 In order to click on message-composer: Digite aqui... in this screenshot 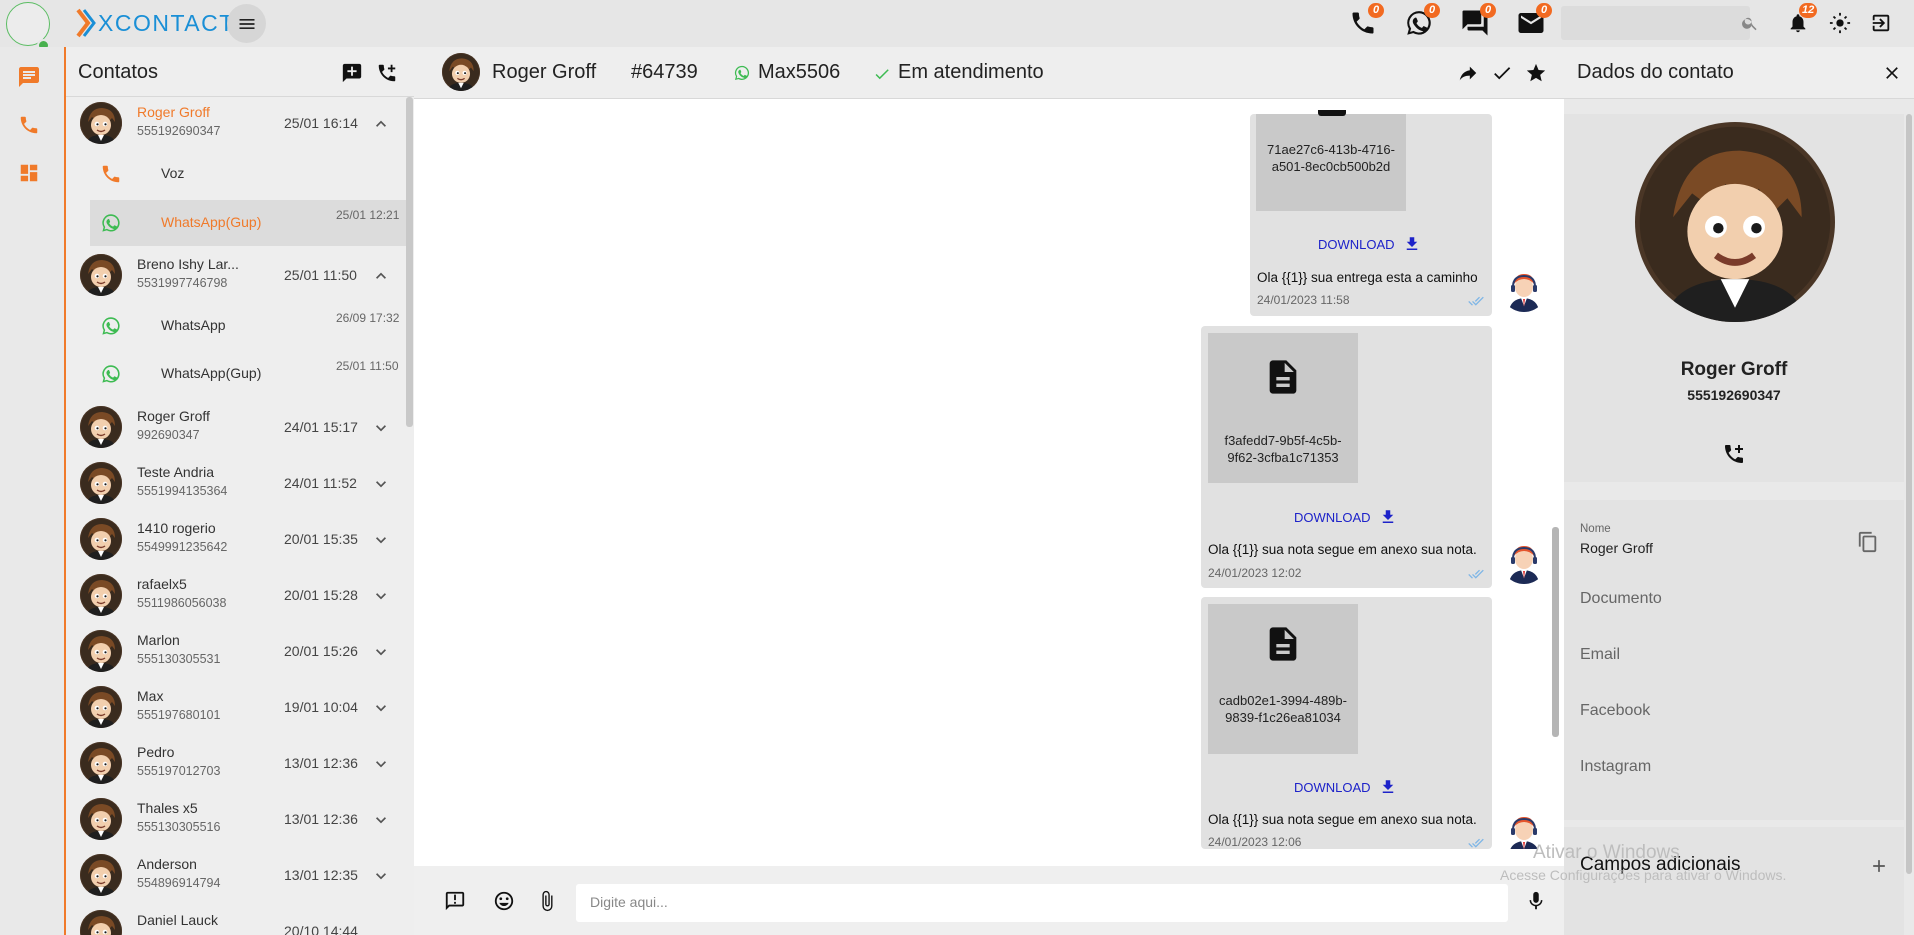, I will do `click(989, 900)`.